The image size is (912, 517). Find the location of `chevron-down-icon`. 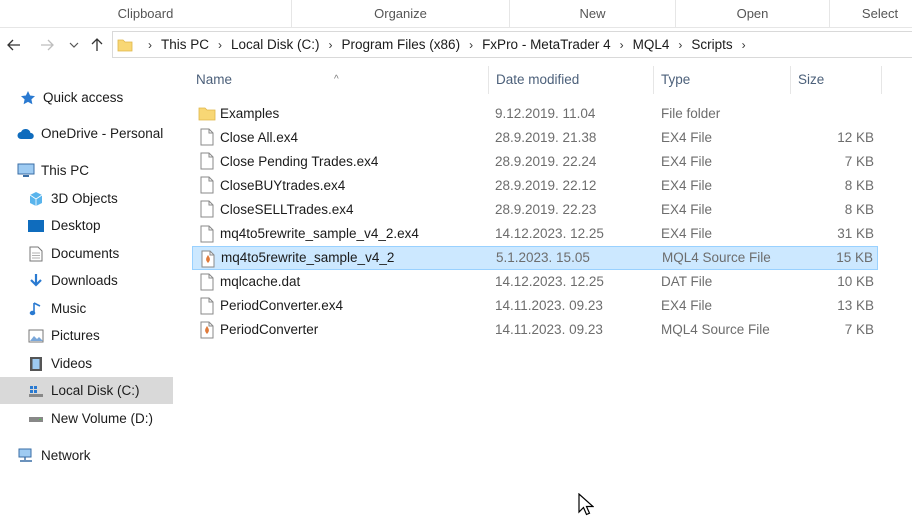

chevron-down-icon is located at coordinates (74, 45).